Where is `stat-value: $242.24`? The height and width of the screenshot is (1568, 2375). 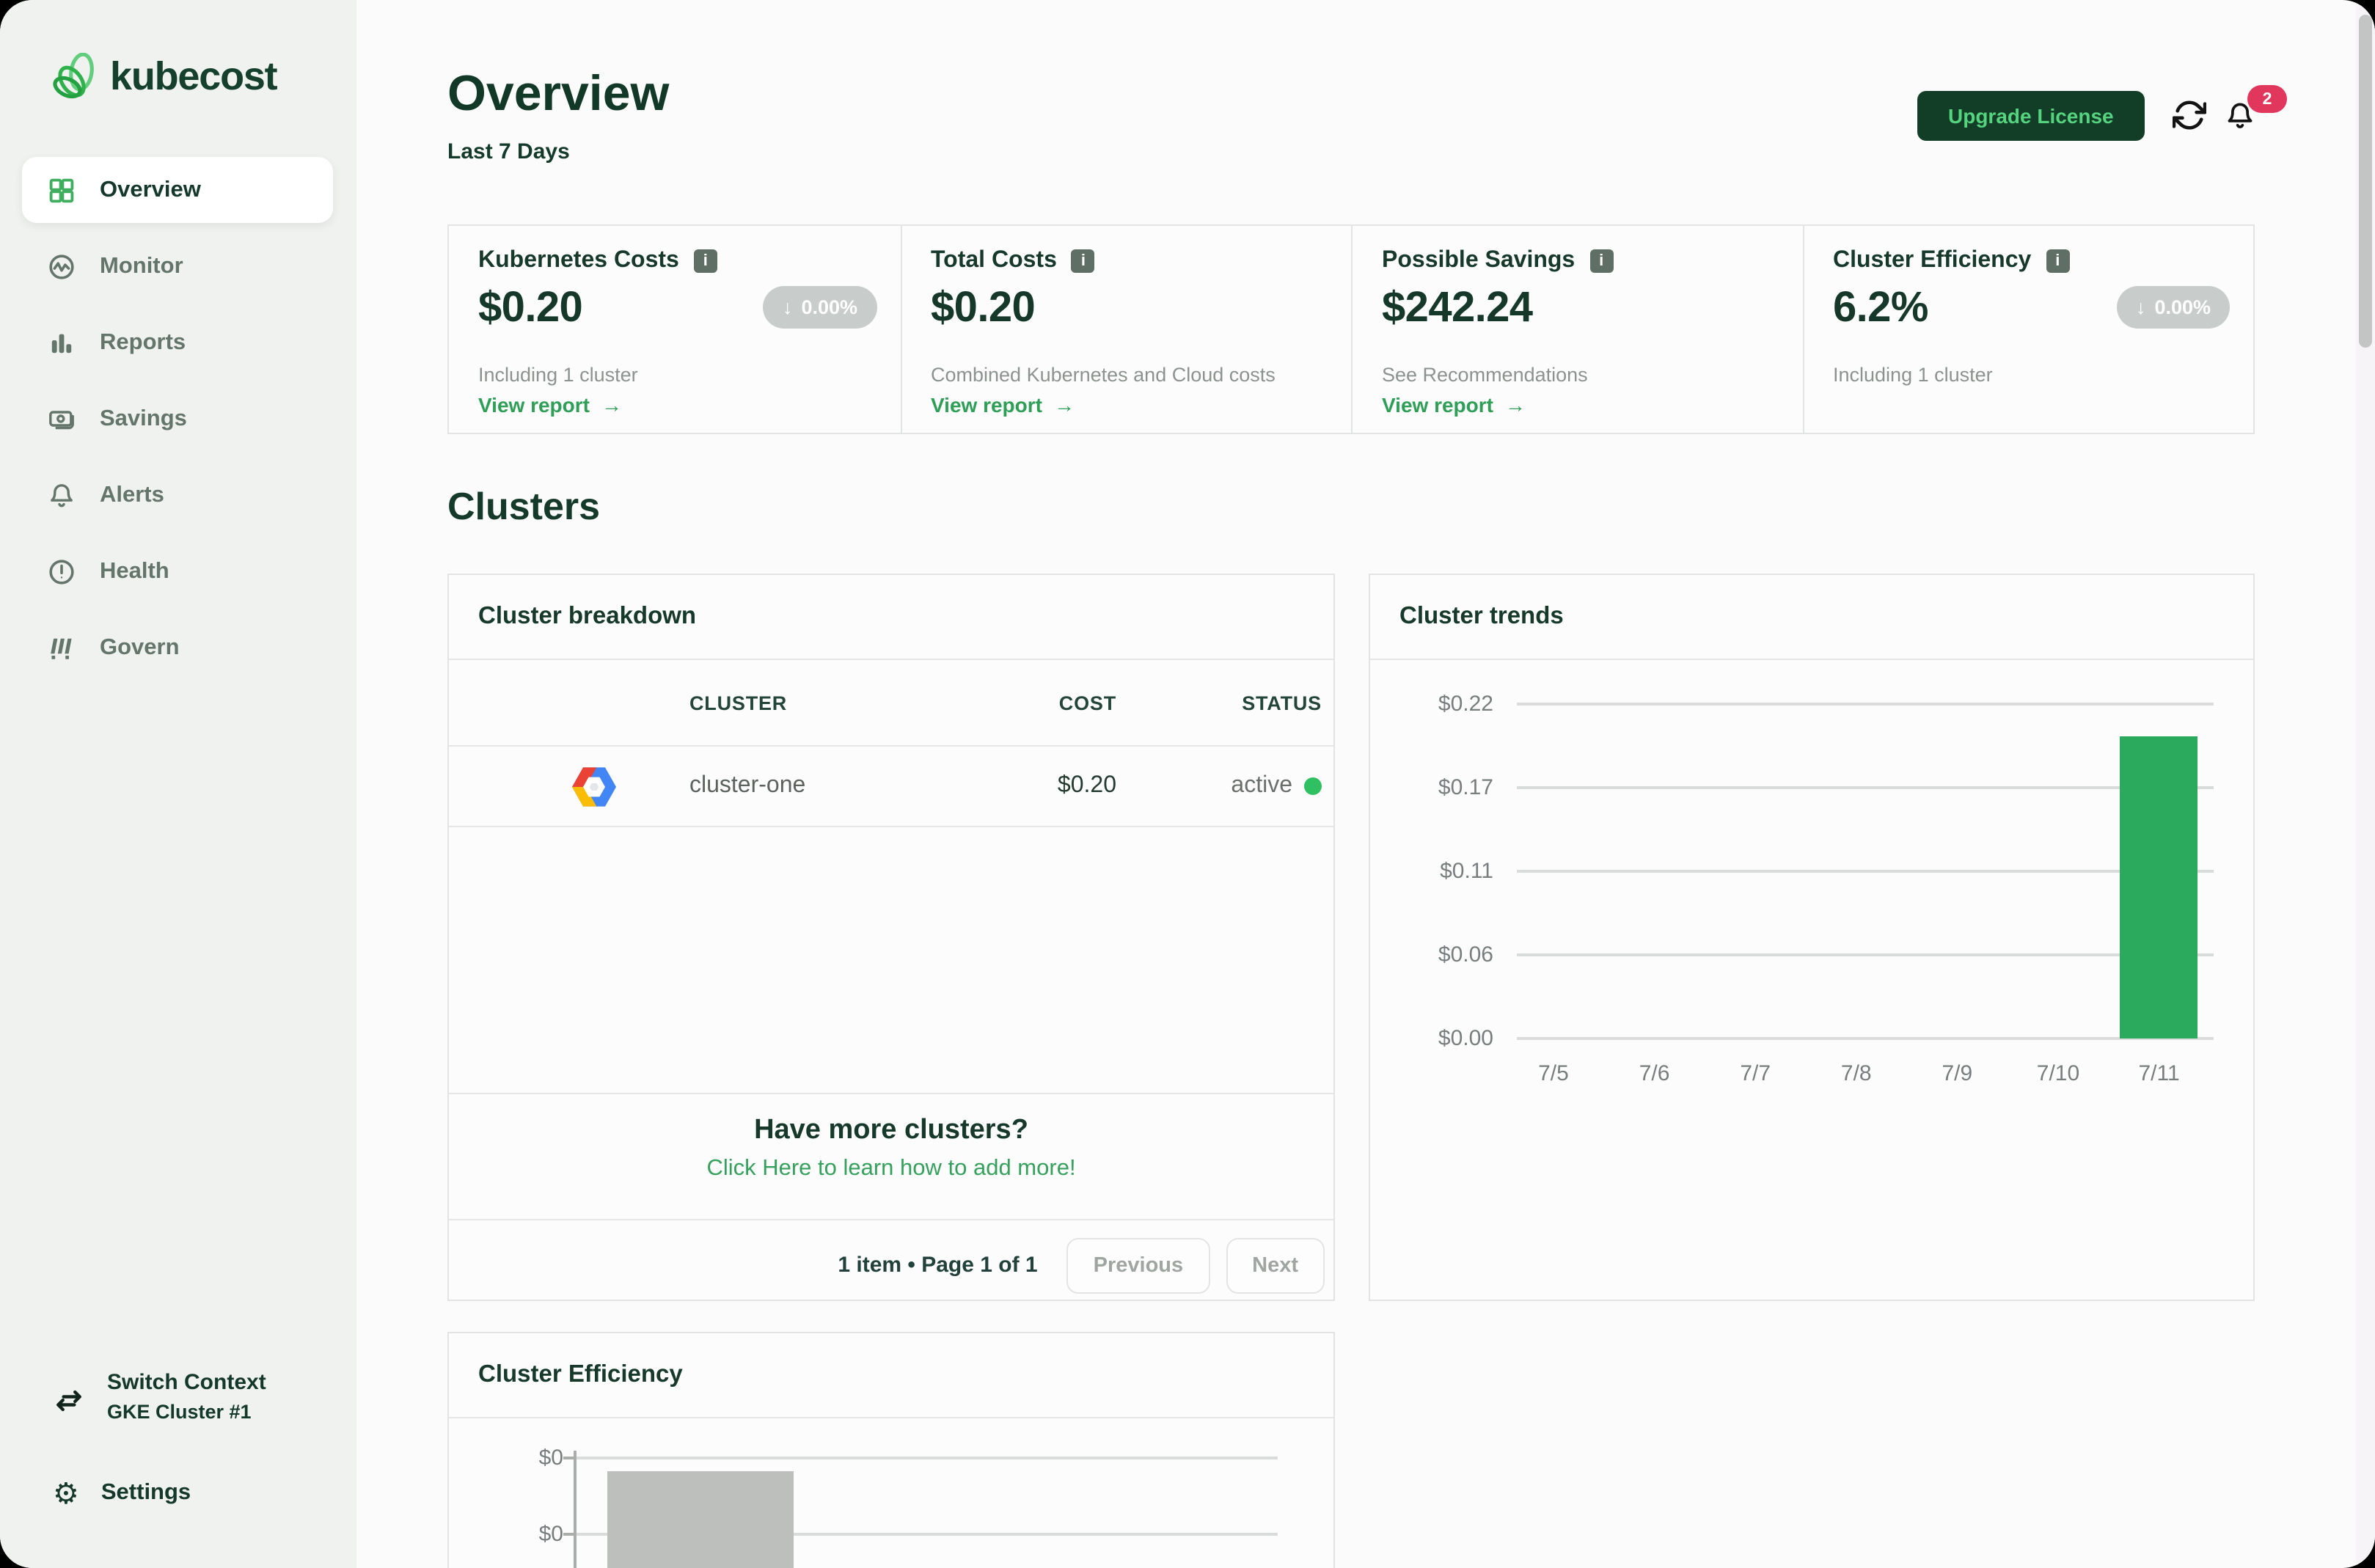
stat-value: $242.24 is located at coordinates (1457, 308).